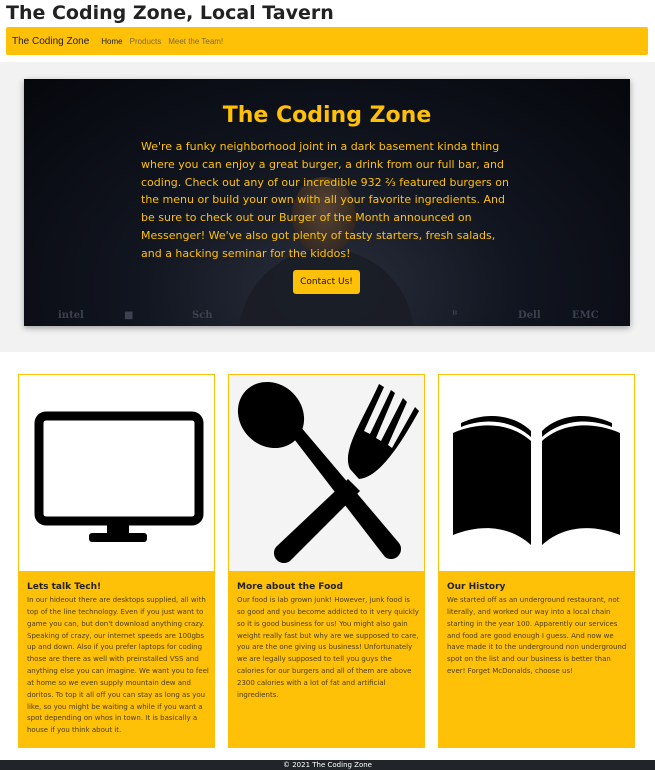 This screenshot has height=770, width=655. What do you see at coordinates (170, 13) in the screenshot?
I see `site-title: The Coding Zone, Local Tavern` at bounding box center [170, 13].